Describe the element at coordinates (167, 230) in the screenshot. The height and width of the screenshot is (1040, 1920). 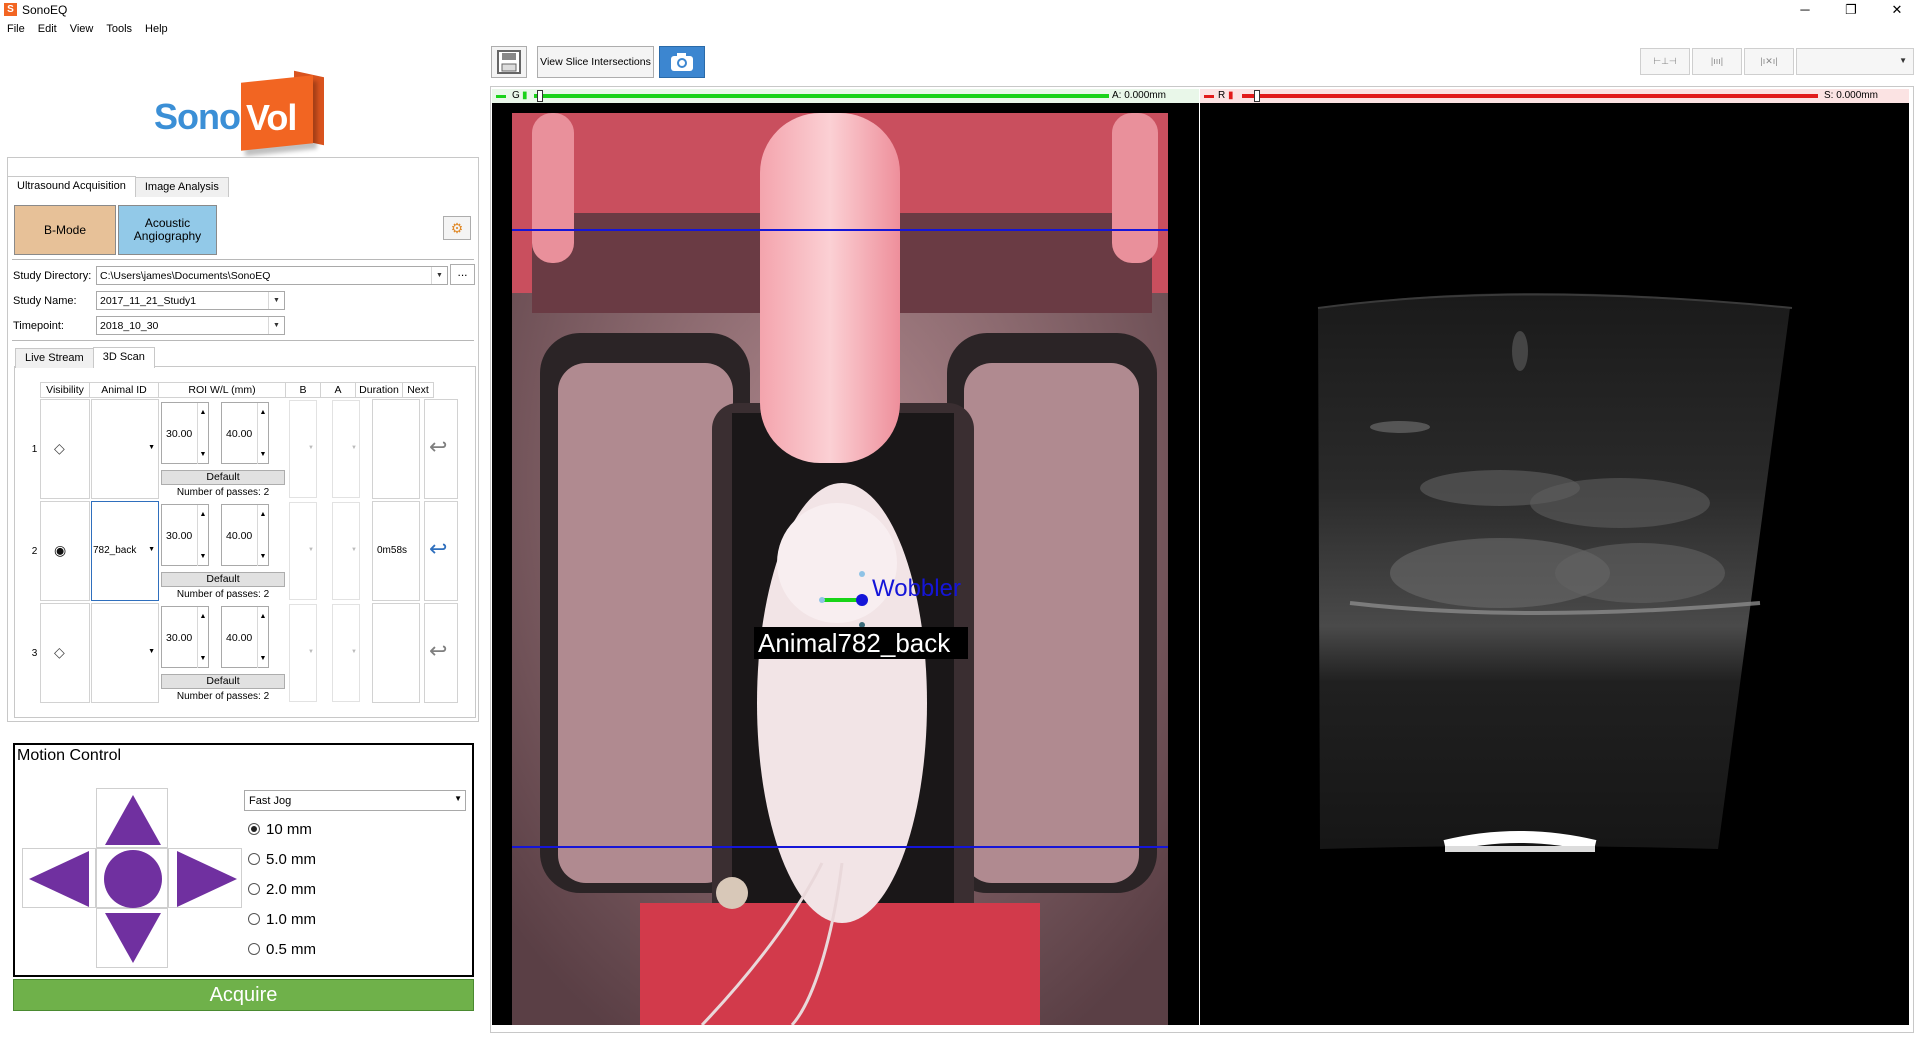
I see `acoustic-angiography-button: Acoustic Angiography` at that location.